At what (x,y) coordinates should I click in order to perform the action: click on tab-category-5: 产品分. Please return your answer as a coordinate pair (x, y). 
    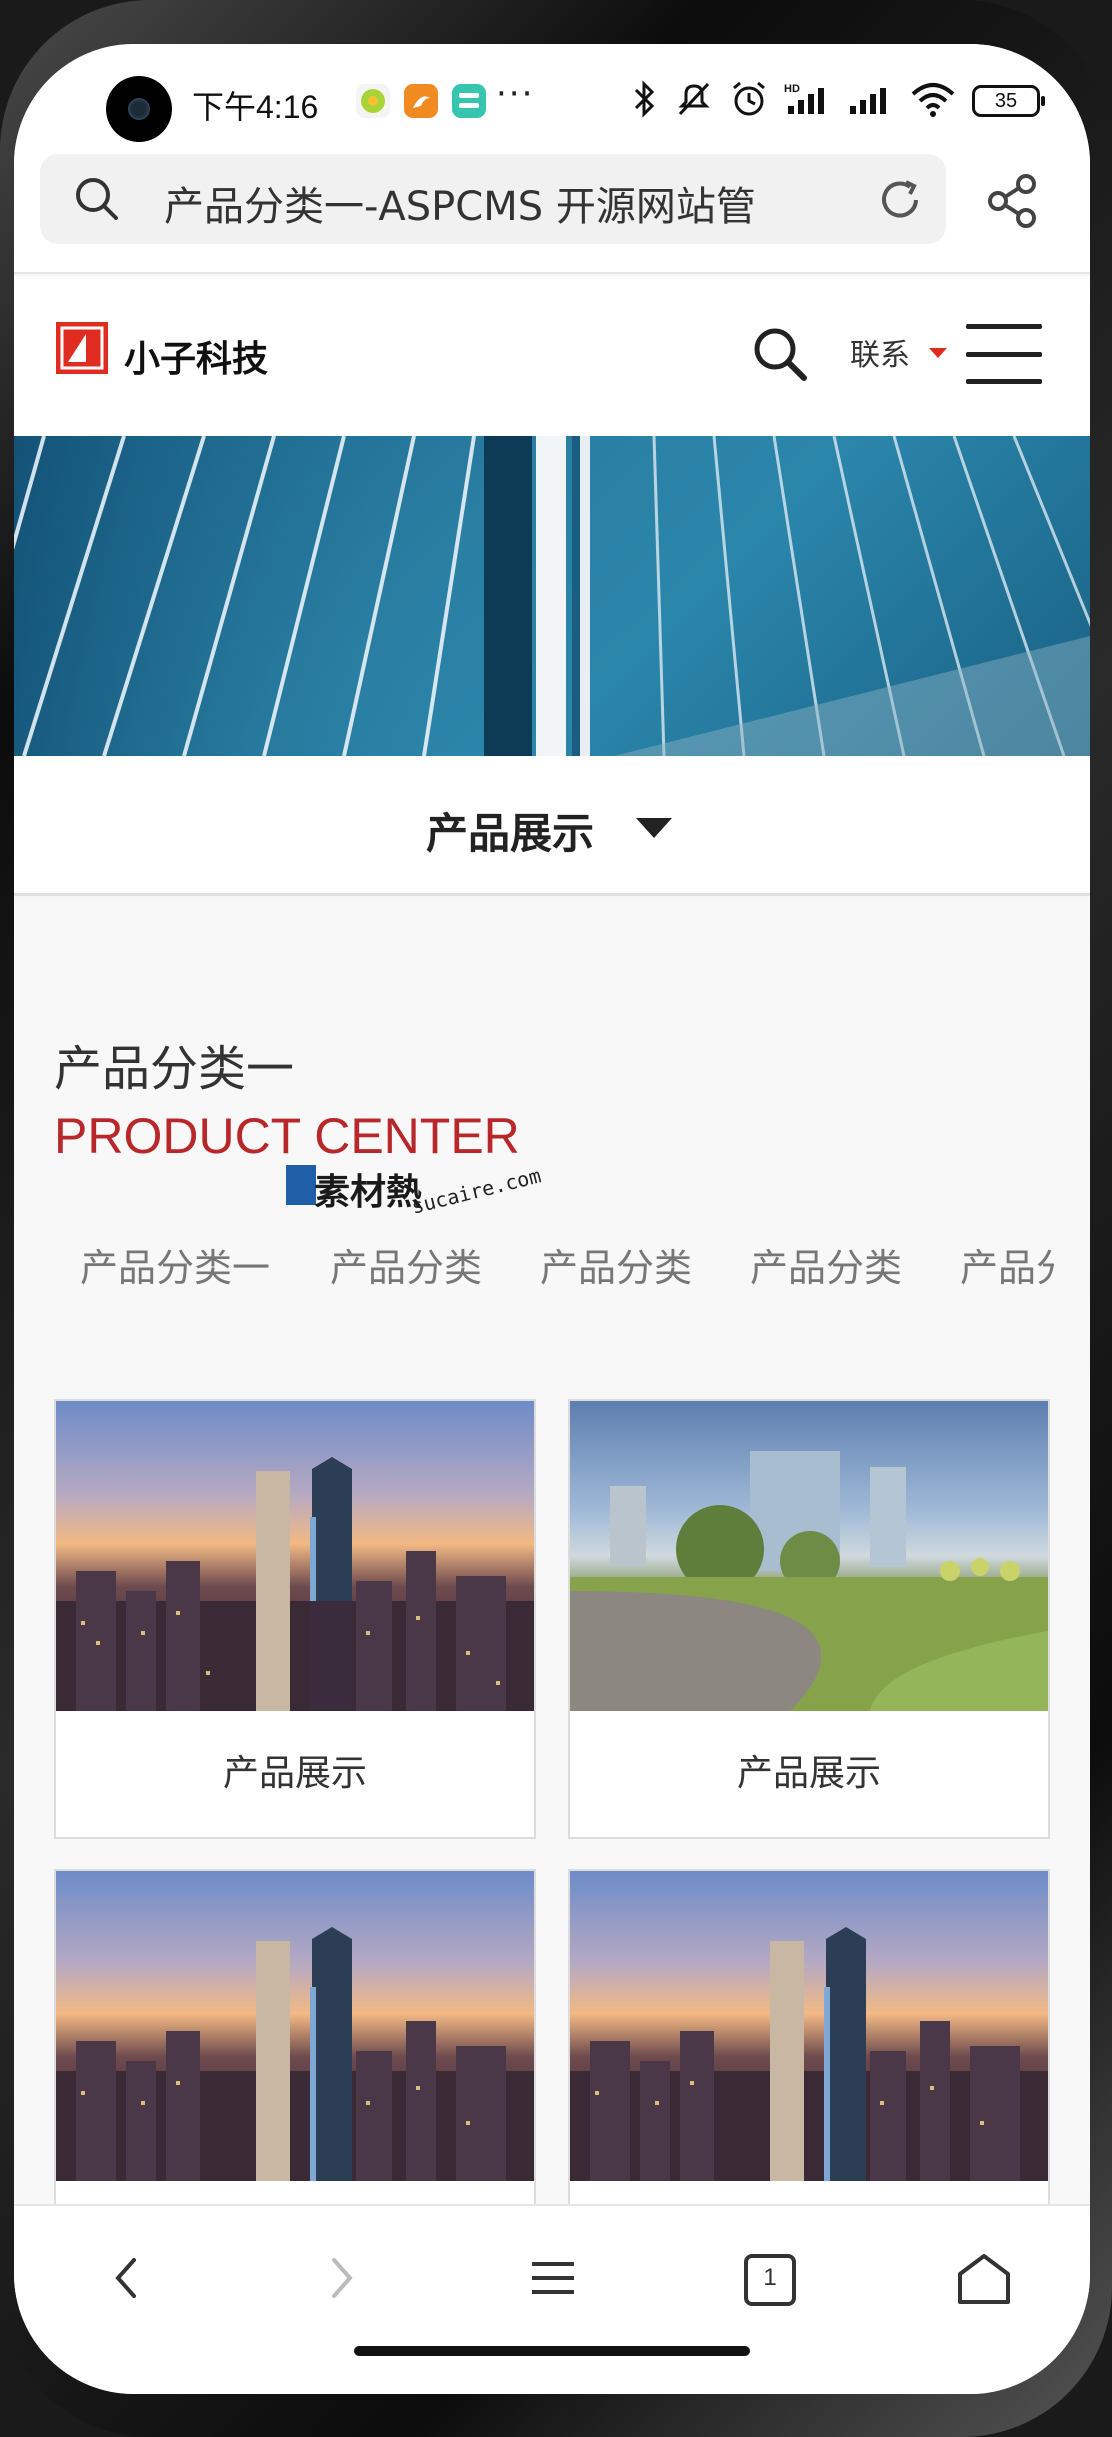
    Looking at the image, I should click on (1007, 1264).